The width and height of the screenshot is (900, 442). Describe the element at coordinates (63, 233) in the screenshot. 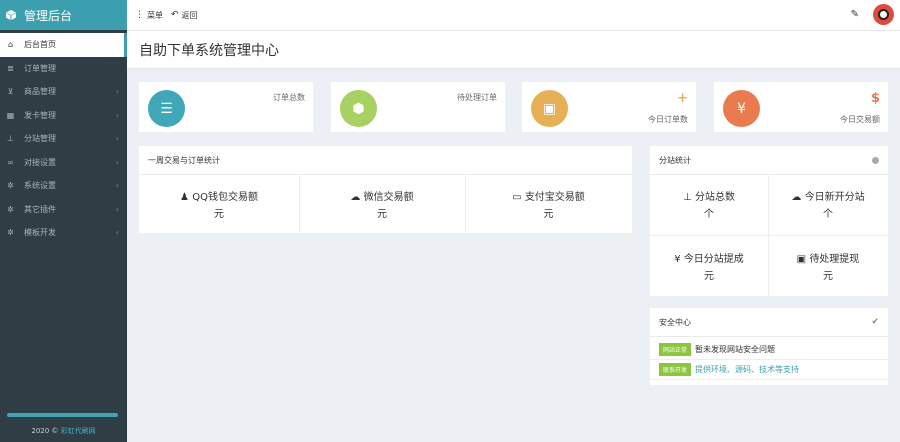

I see `sidebar-item-templates: ✲ 模板开发 ‹` at that location.